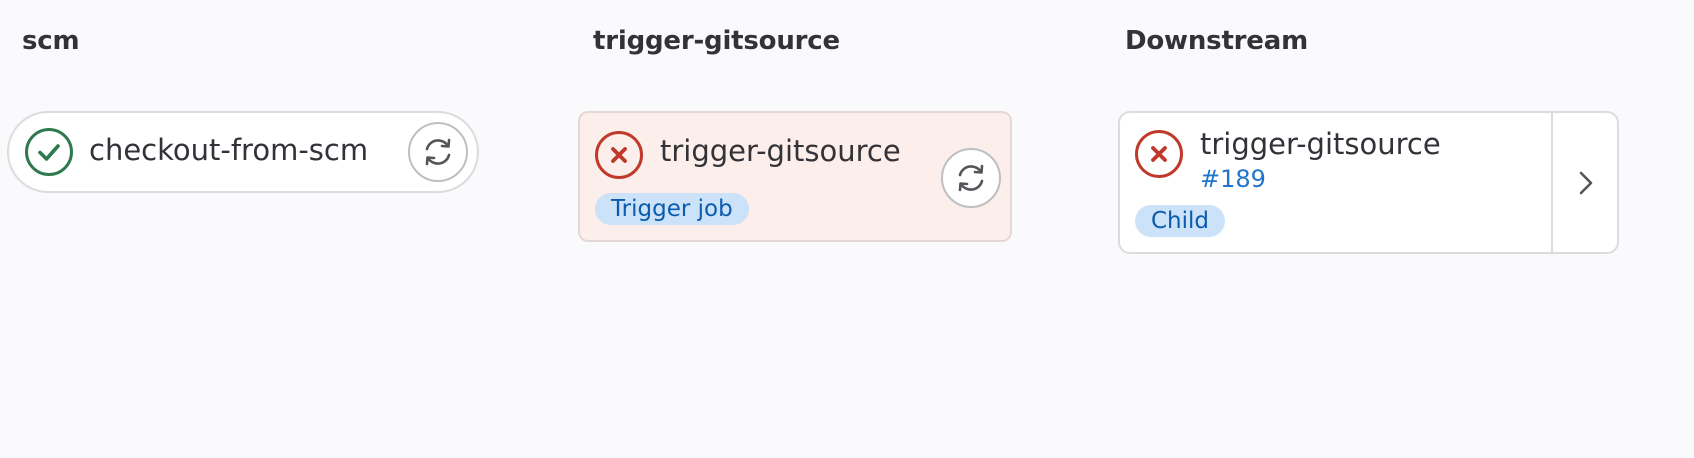 This screenshot has width=1694, height=458. I want to click on job-checkout-from-scm: checkout-from-scm, so click(243, 152).